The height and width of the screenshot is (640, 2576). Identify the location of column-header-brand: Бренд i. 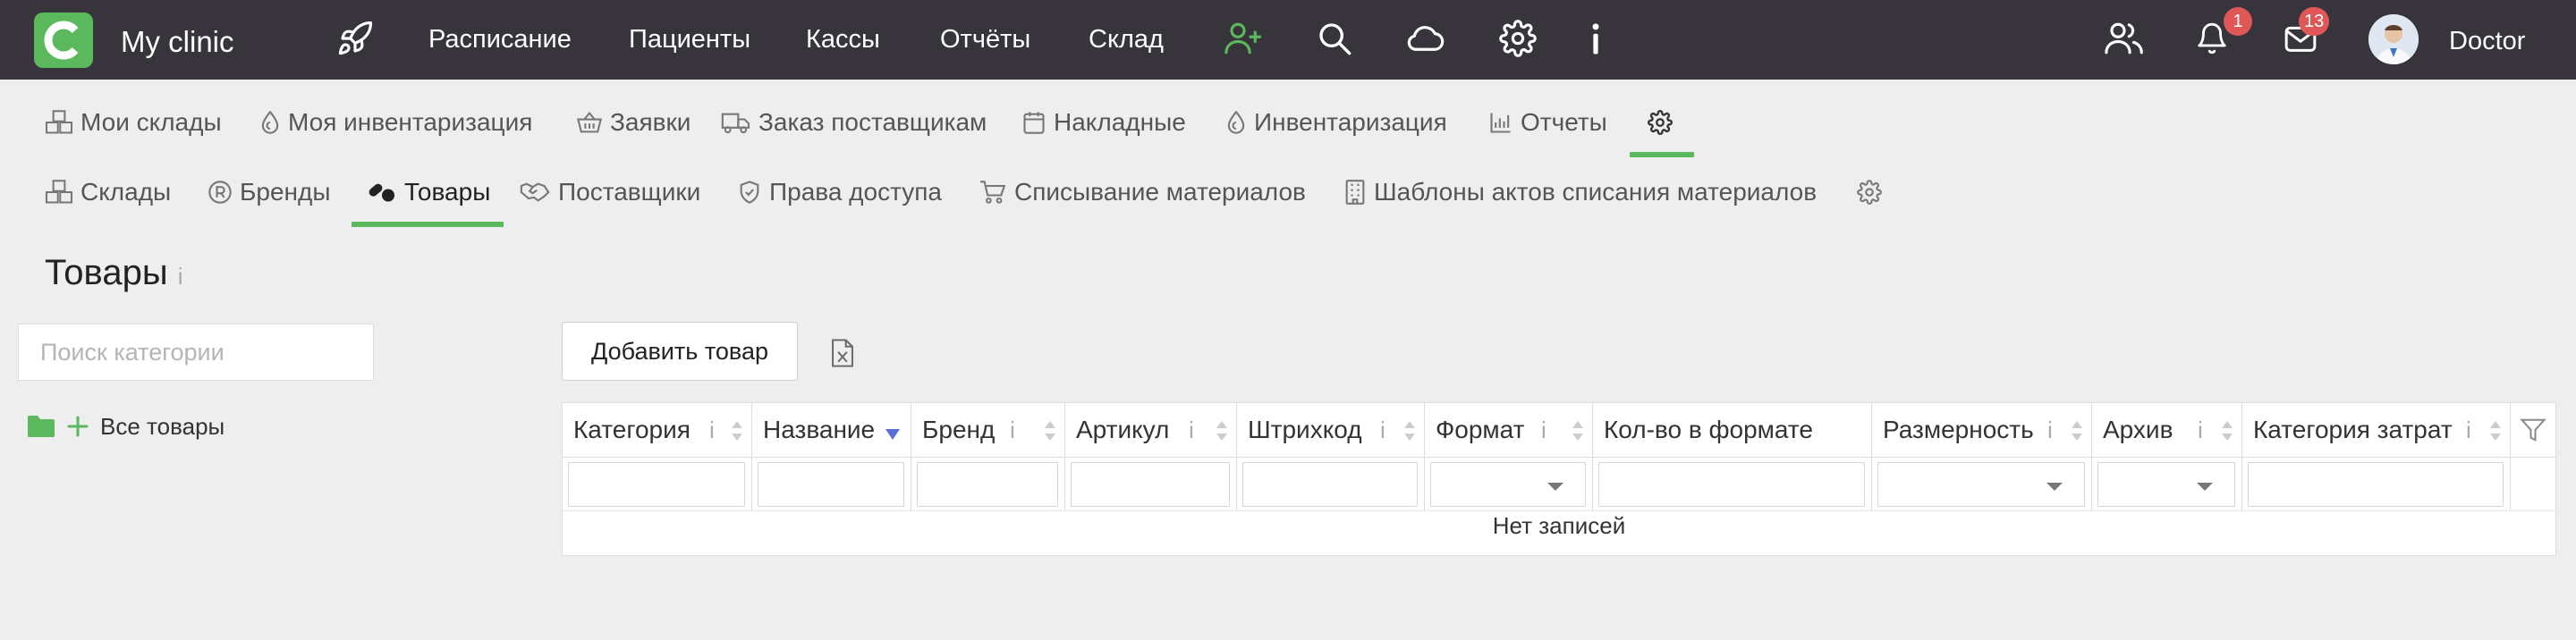
(988, 430).